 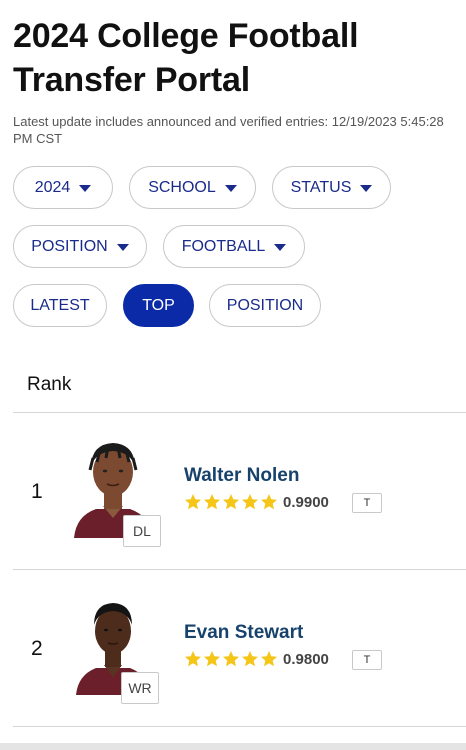 What do you see at coordinates (52, 187) in the screenshot?
I see `year-filter-label: 2024` at bounding box center [52, 187].